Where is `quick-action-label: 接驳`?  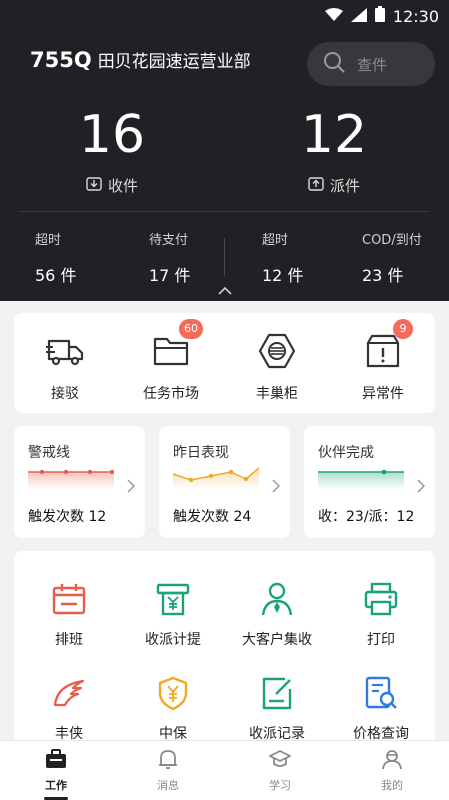
quick-action-label: 接驳 is located at coordinates (65, 394).